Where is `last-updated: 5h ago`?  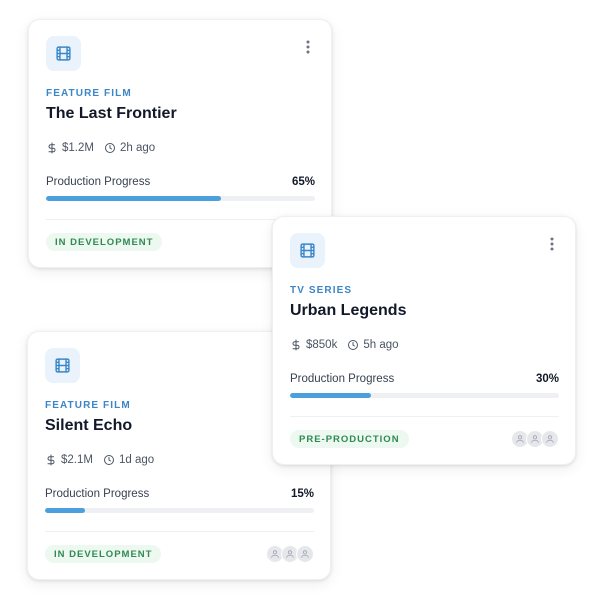
last-updated: 5h ago is located at coordinates (373, 345).